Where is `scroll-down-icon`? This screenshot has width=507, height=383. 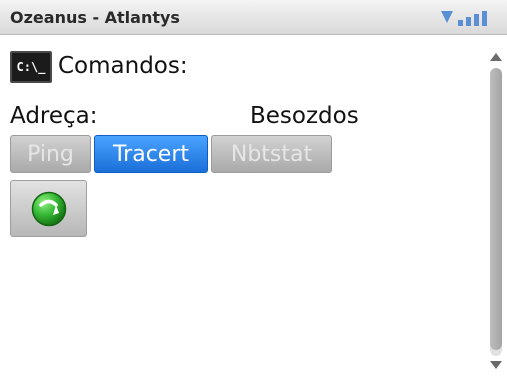
scroll-down-icon is located at coordinates (496, 365).